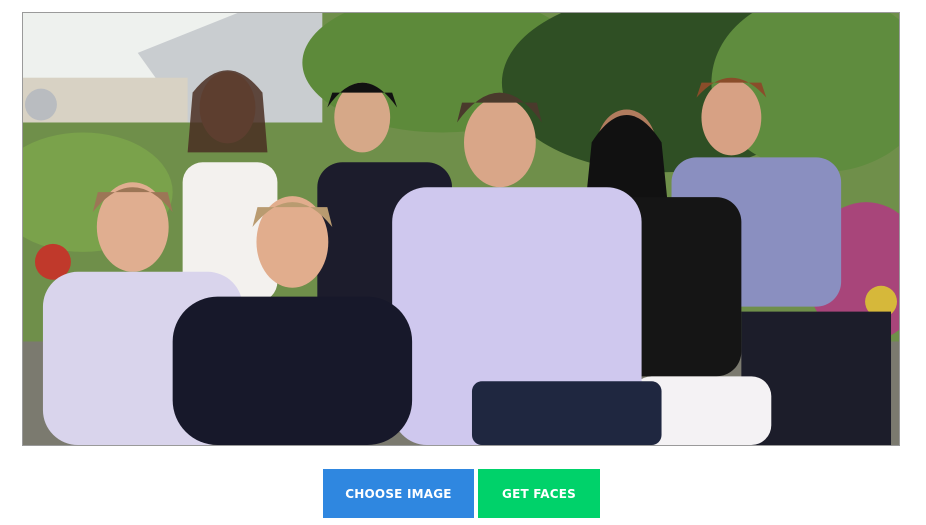  Describe the element at coordinates (398, 493) in the screenshot. I see `choose-image-button: CHOOSE IMAGE` at that location.